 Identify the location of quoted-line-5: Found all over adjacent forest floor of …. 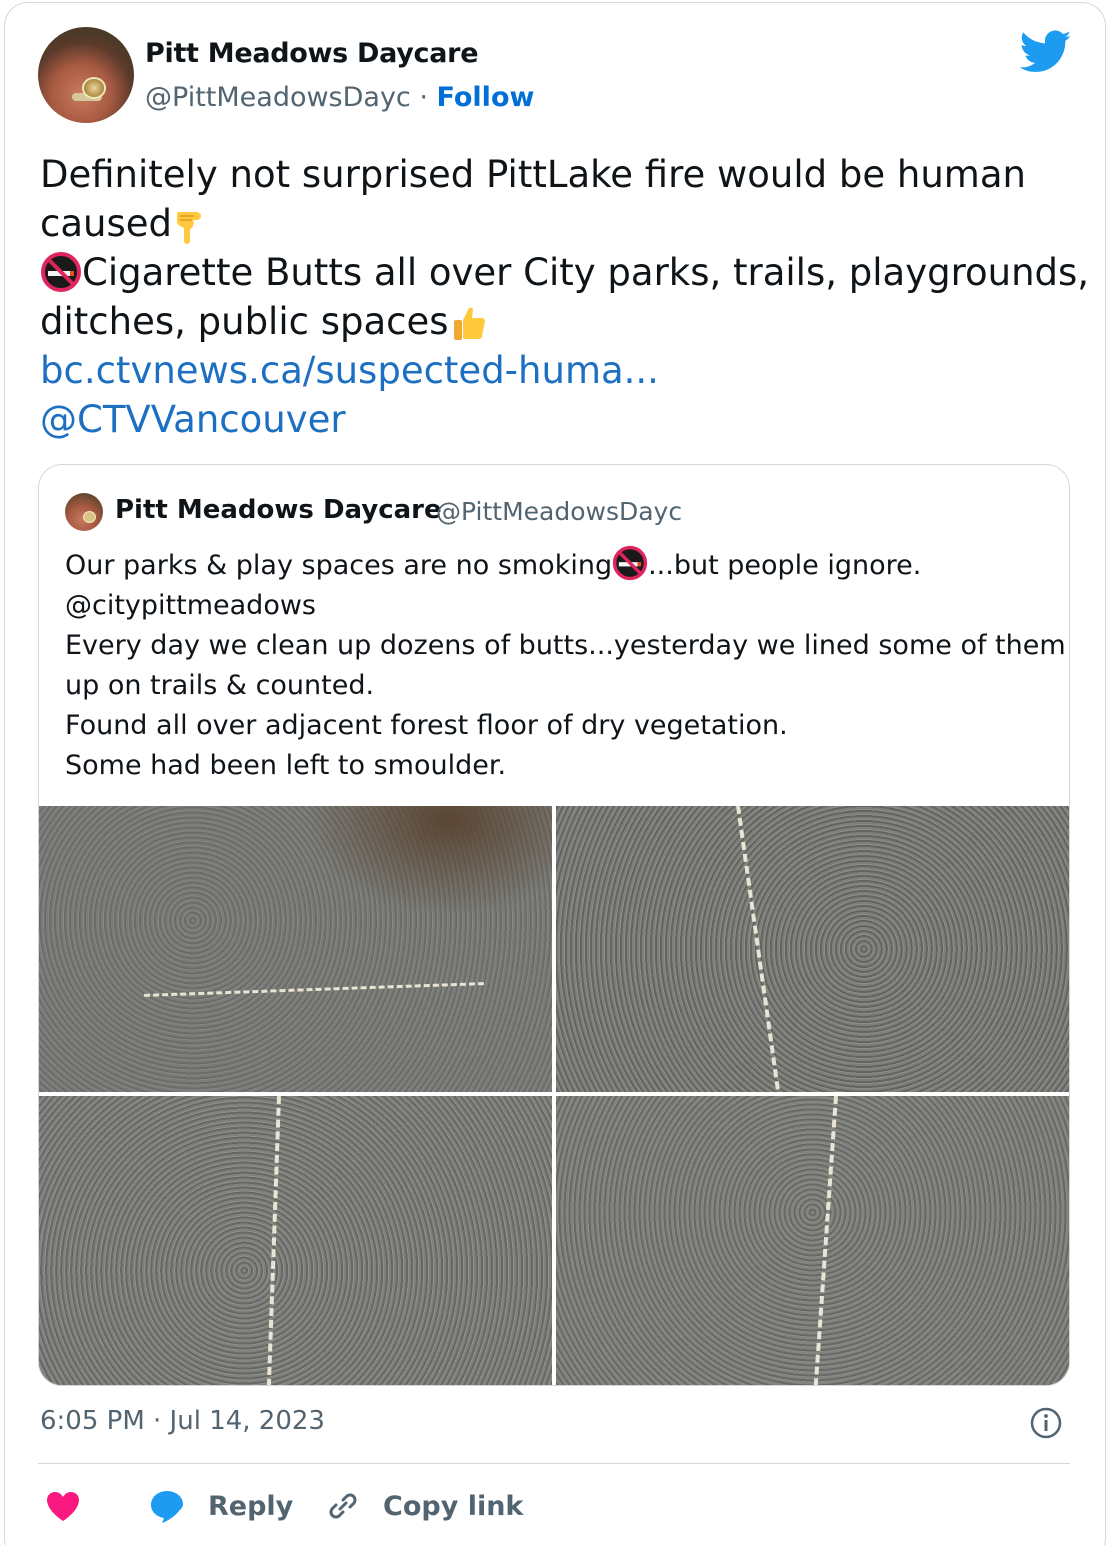
(426, 725).